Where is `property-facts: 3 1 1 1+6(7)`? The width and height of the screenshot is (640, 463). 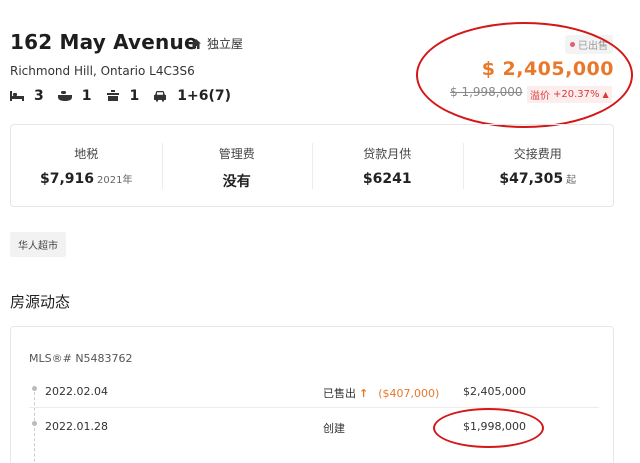
property-facts: 3 1 1 1+6(7) is located at coordinates (127, 96).